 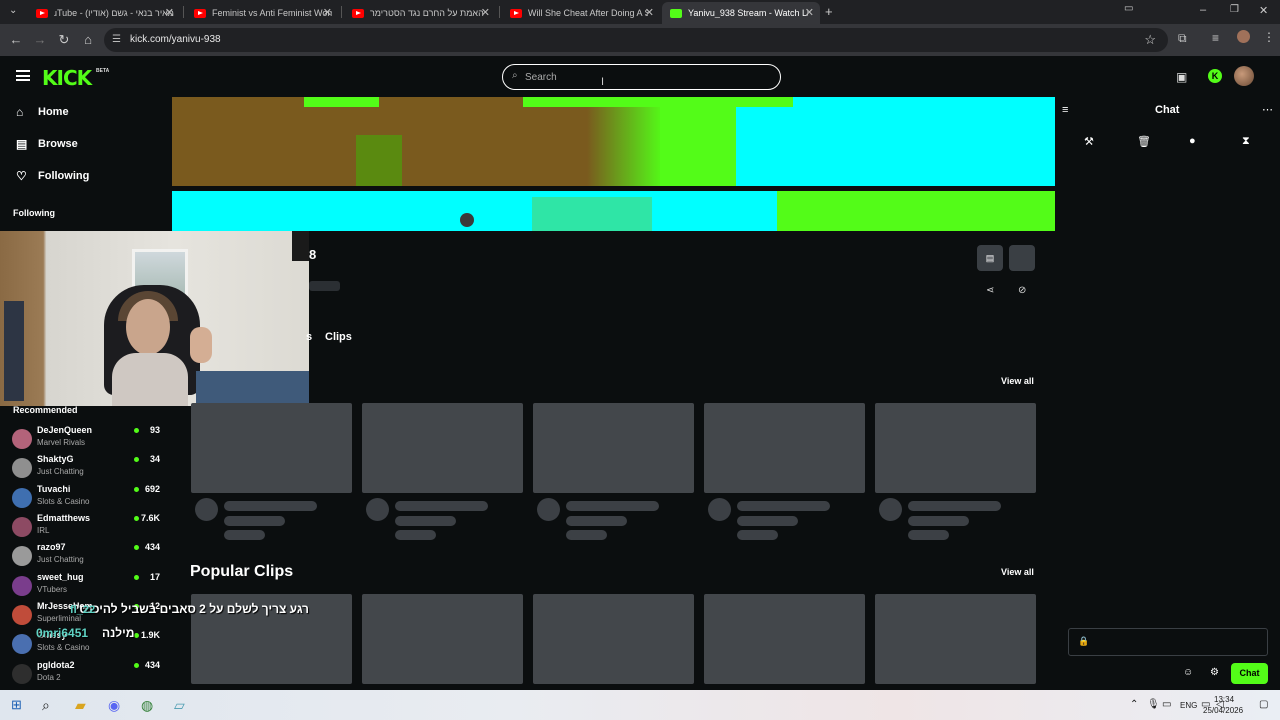 What do you see at coordinates (1089, 141) in the screenshot?
I see `hammer-icon: ⚒` at bounding box center [1089, 141].